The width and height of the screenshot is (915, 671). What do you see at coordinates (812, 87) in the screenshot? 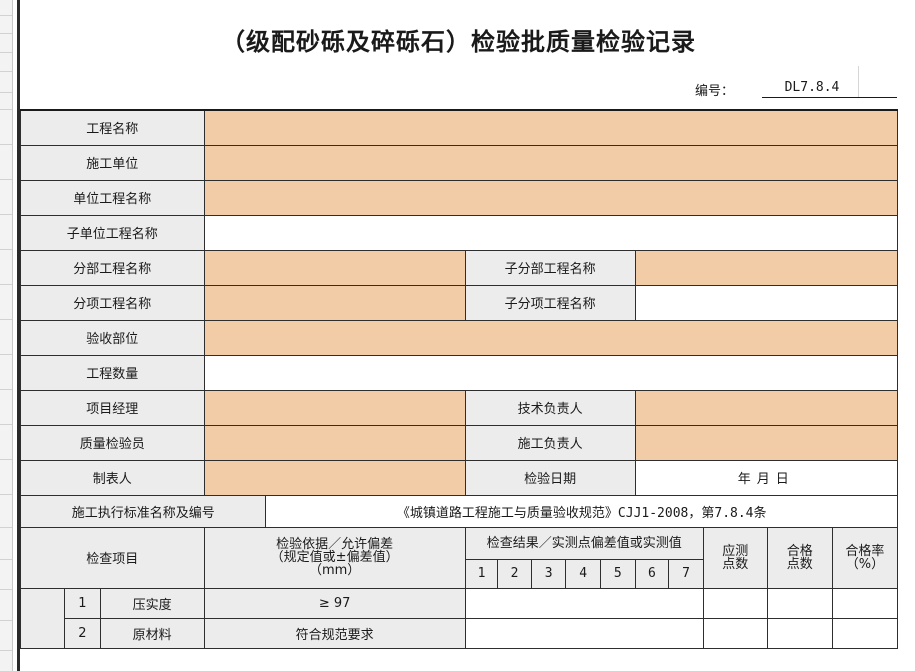
I see `code-value: DL7.8.4` at bounding box center [812, 87].